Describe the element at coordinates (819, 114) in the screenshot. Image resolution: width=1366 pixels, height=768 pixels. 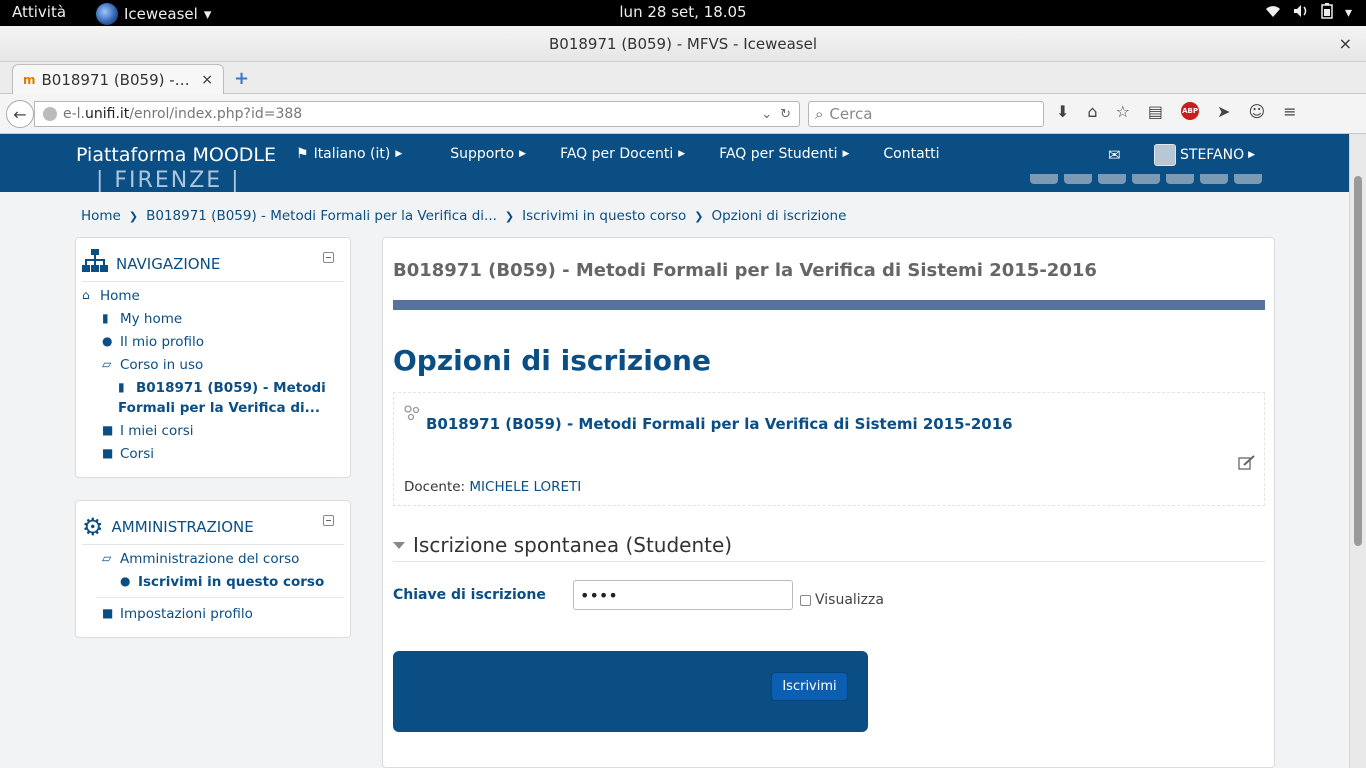
I see `search-icon: ⌕` at that location.